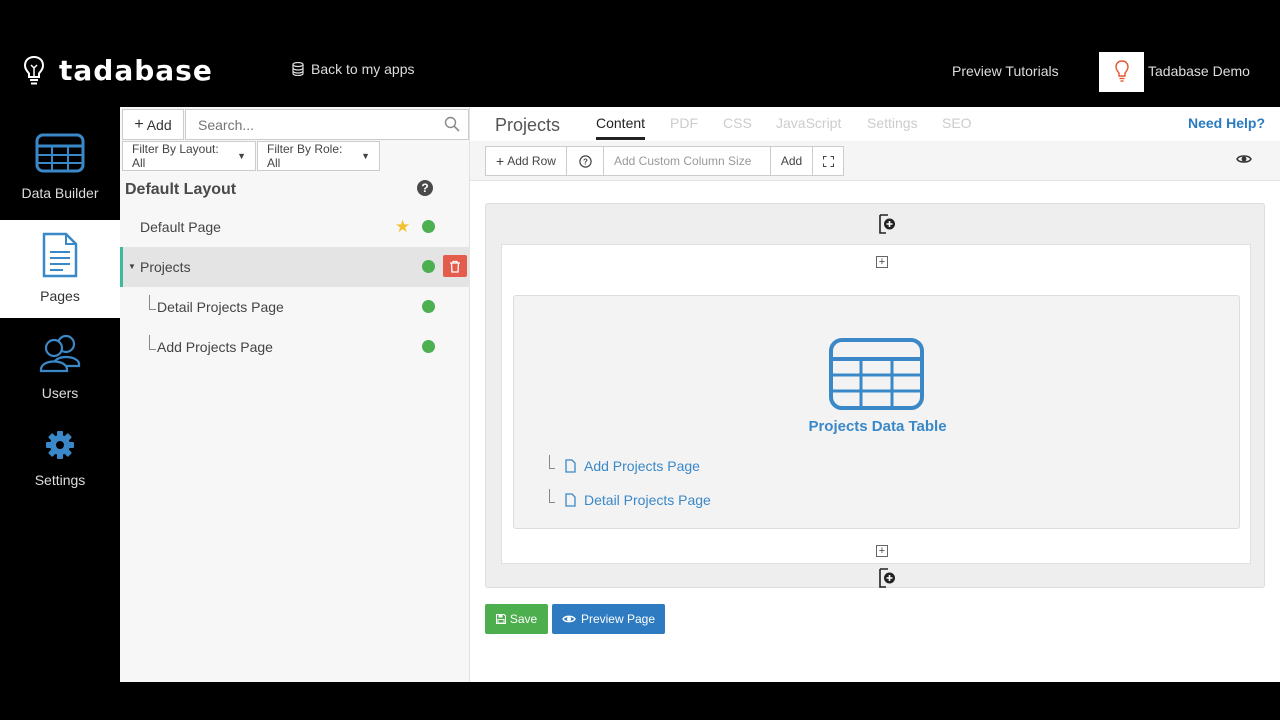  Describe the element at coordinates (683, 161) in the screenshot. I see `column-size-placeholder: Add Custom Column Size` at that location.